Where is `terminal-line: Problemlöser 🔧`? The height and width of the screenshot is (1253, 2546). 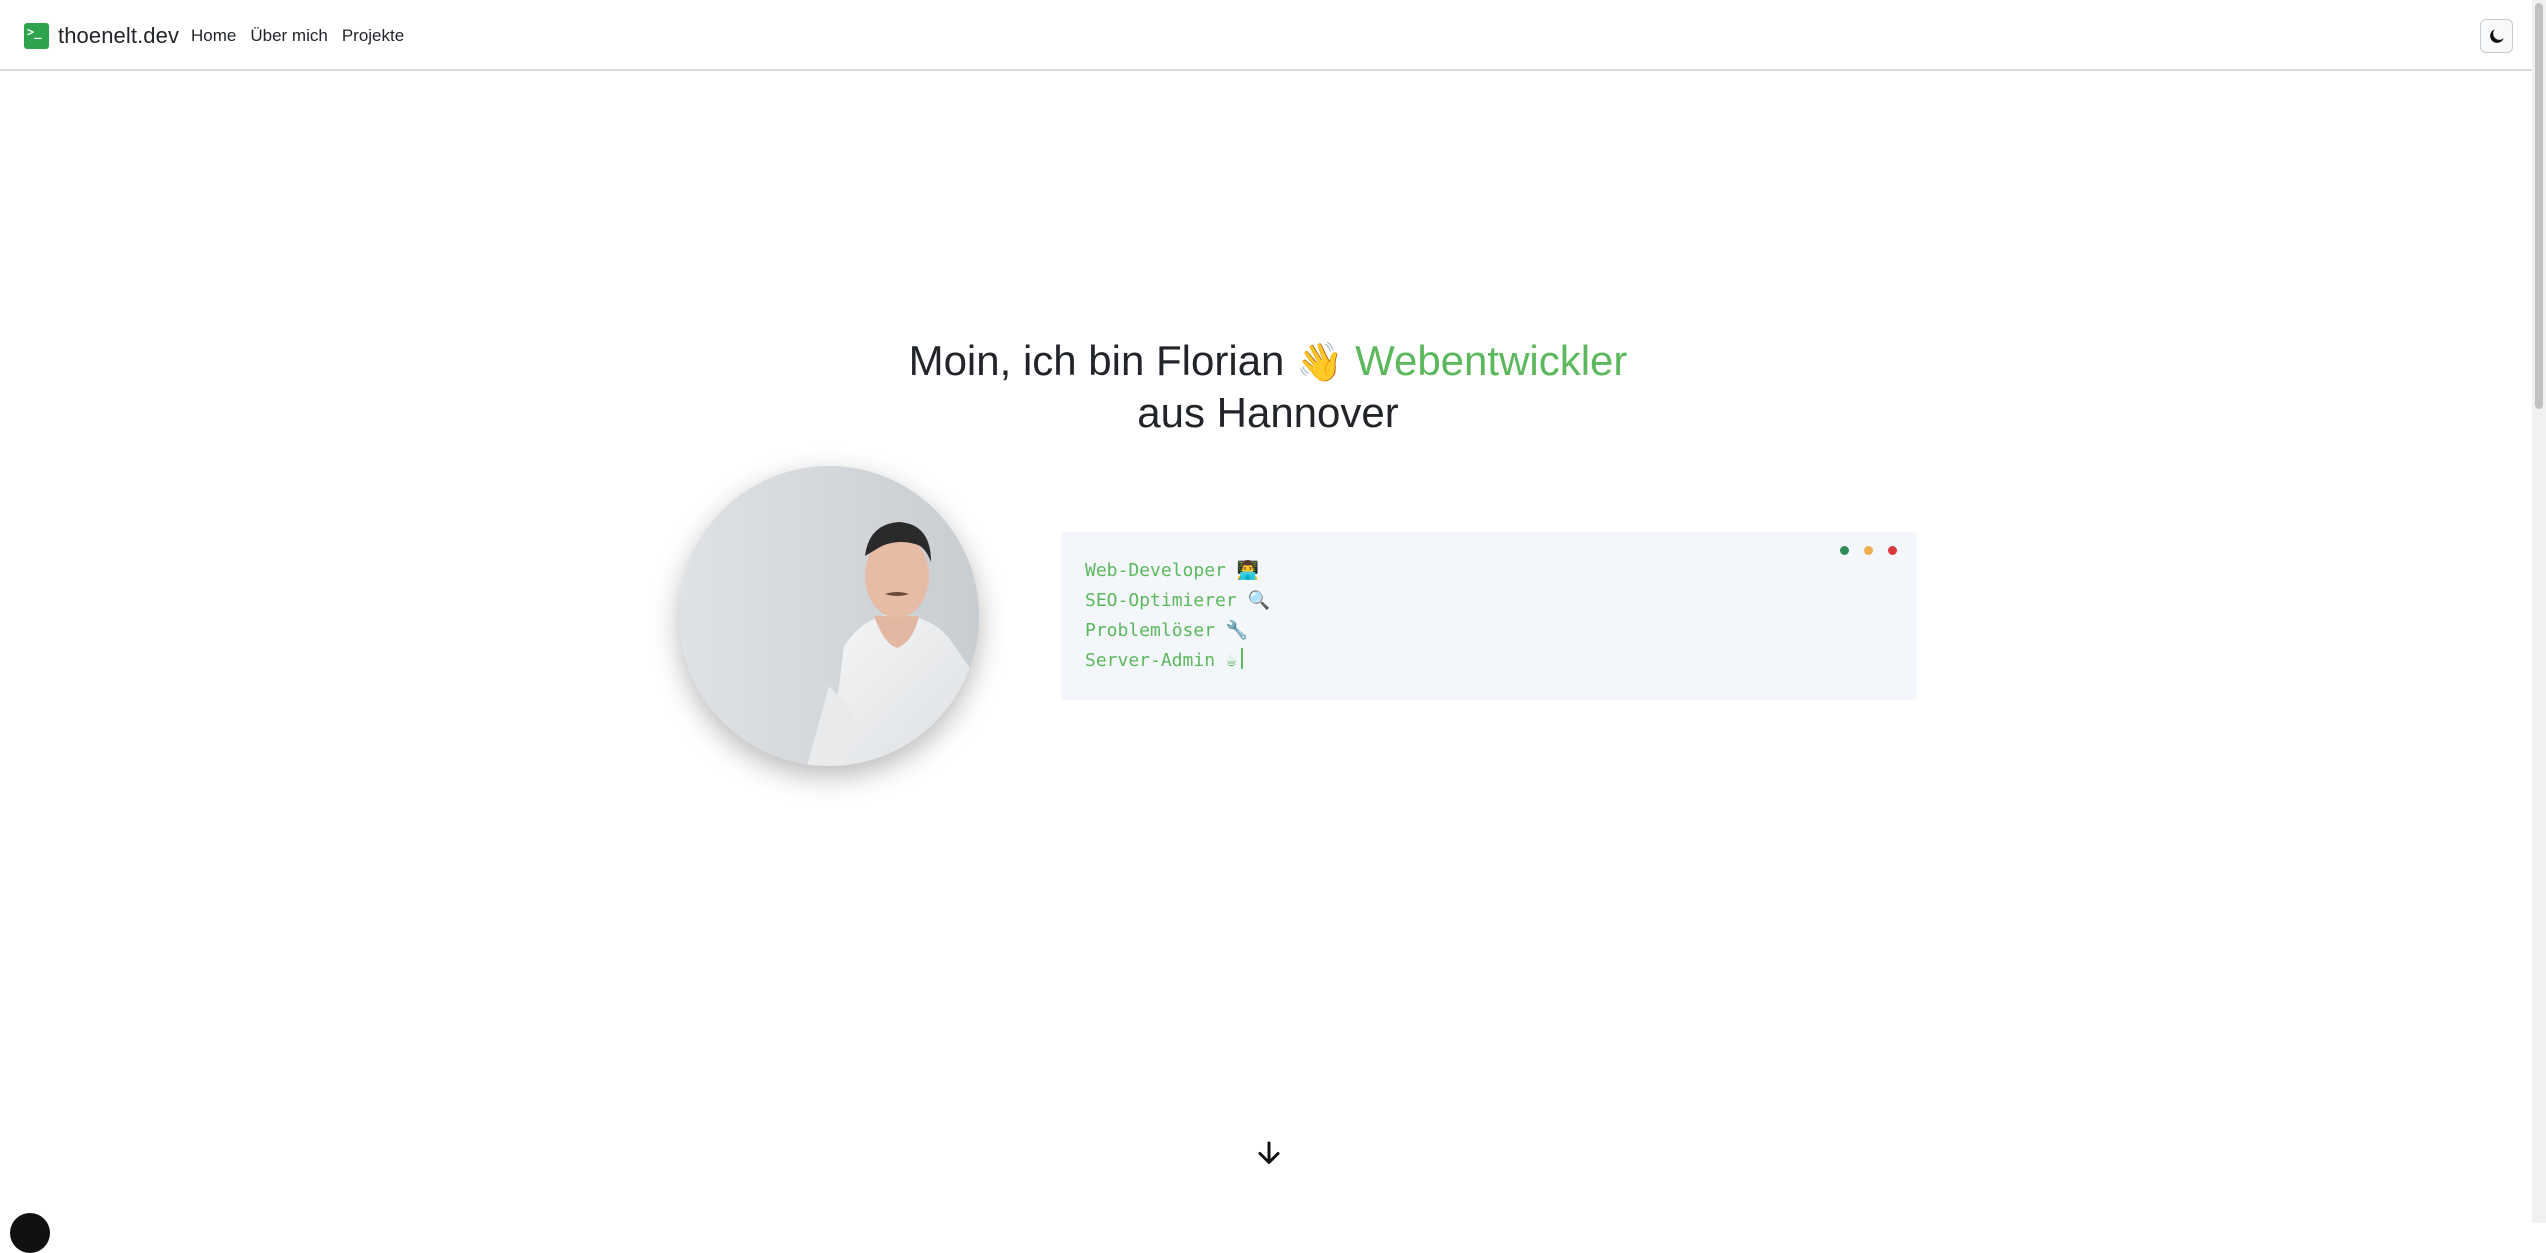
terminal-line: Problemlöser 🔧 is located at coordinates (1167, 630).